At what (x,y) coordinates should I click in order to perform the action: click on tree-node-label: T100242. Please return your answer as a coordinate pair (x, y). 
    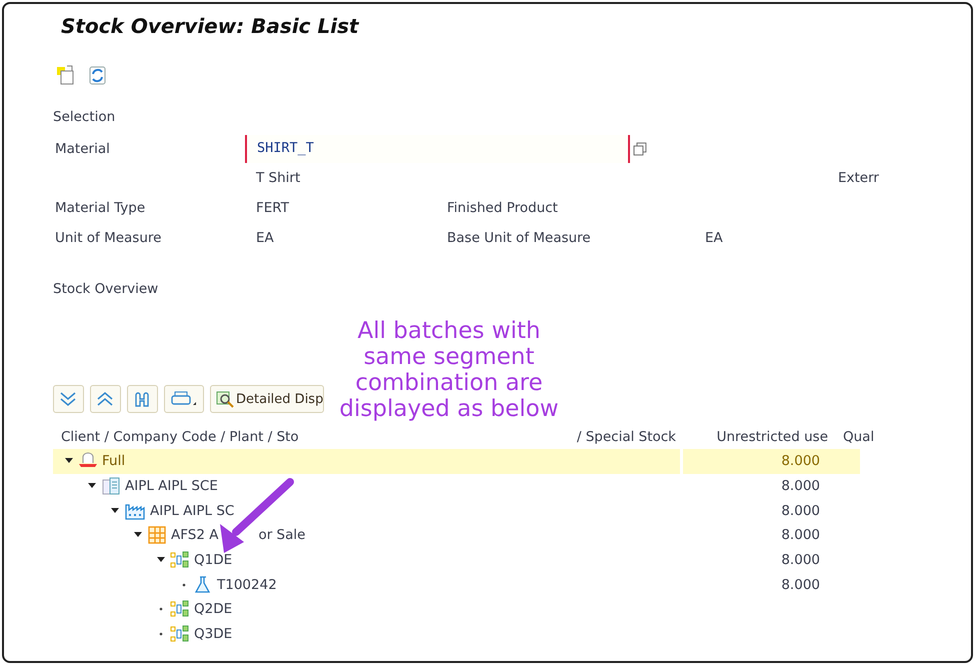
    Looking at the image, I should click on (247, 584).